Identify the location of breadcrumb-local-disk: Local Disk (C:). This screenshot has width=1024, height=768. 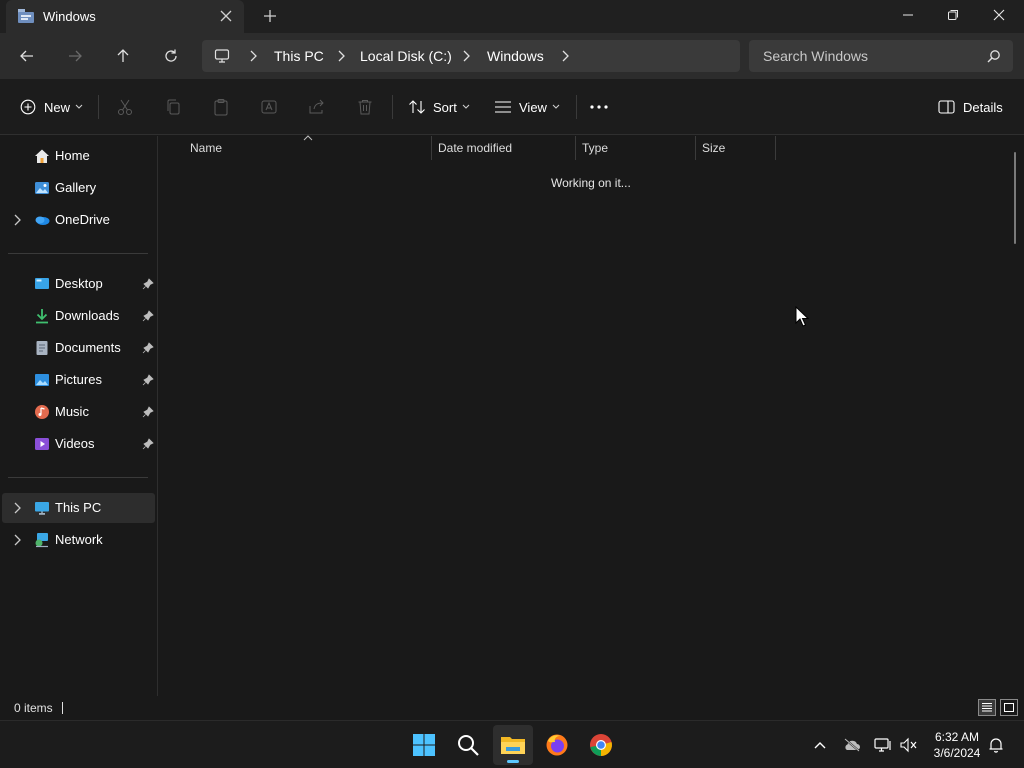
(406, 56).